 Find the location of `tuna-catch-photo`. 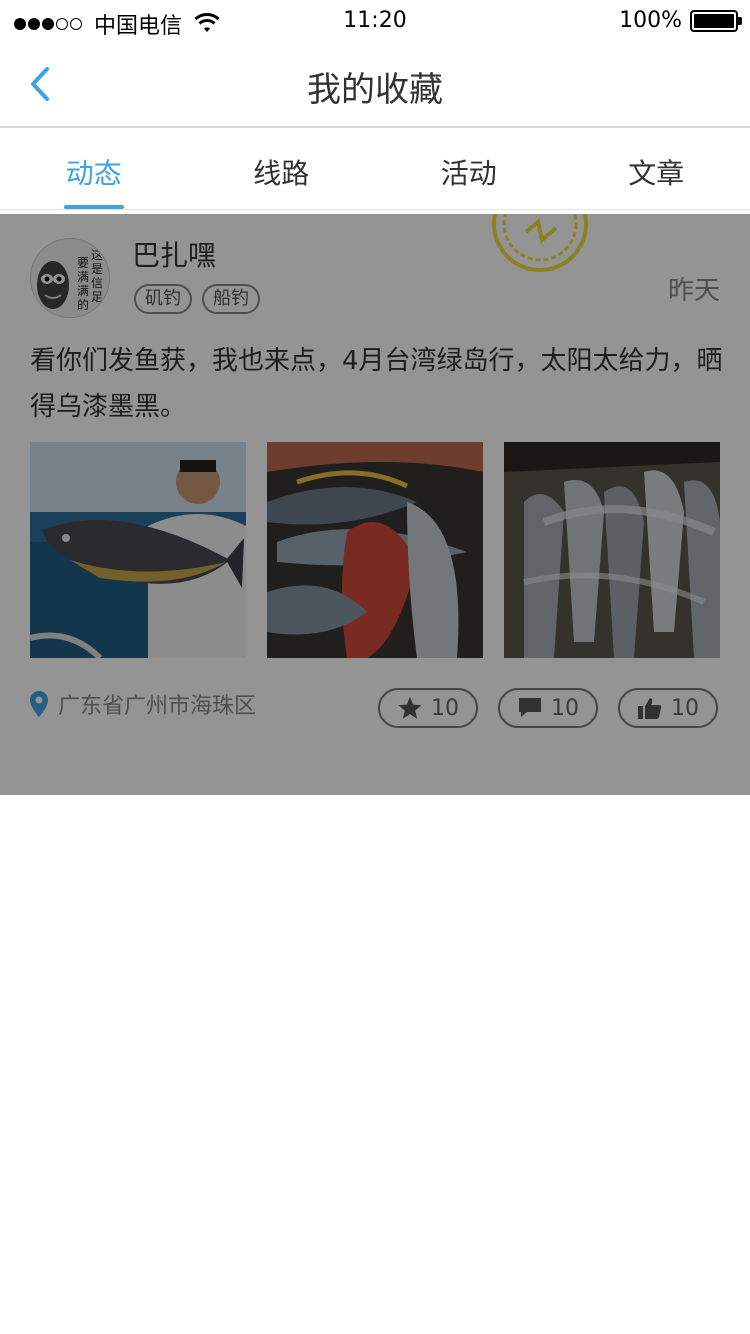

tuna-catch-photo is located at coordinates (612, 550).